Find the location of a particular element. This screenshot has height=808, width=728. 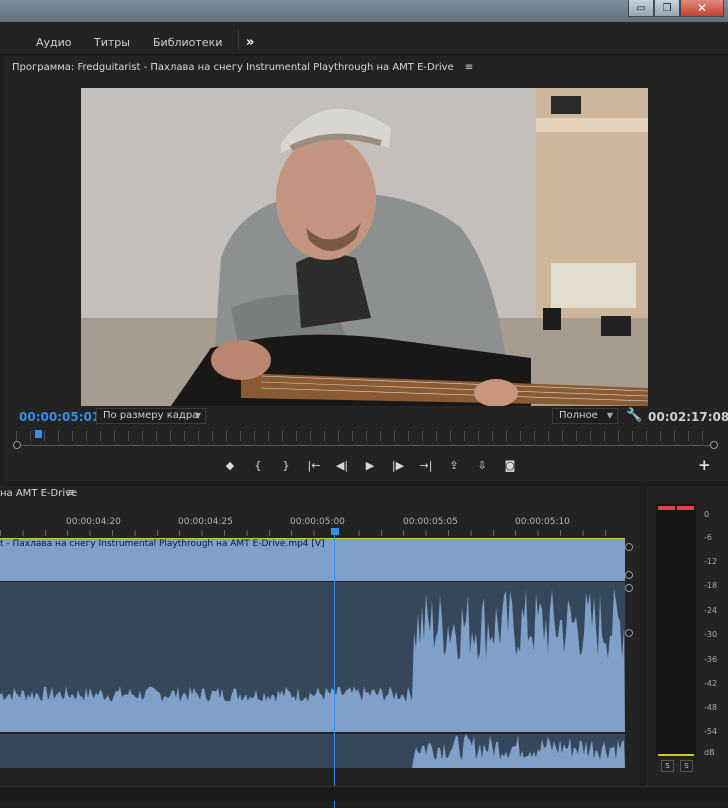

timeline-ruler is located at coordinates (312, 533).